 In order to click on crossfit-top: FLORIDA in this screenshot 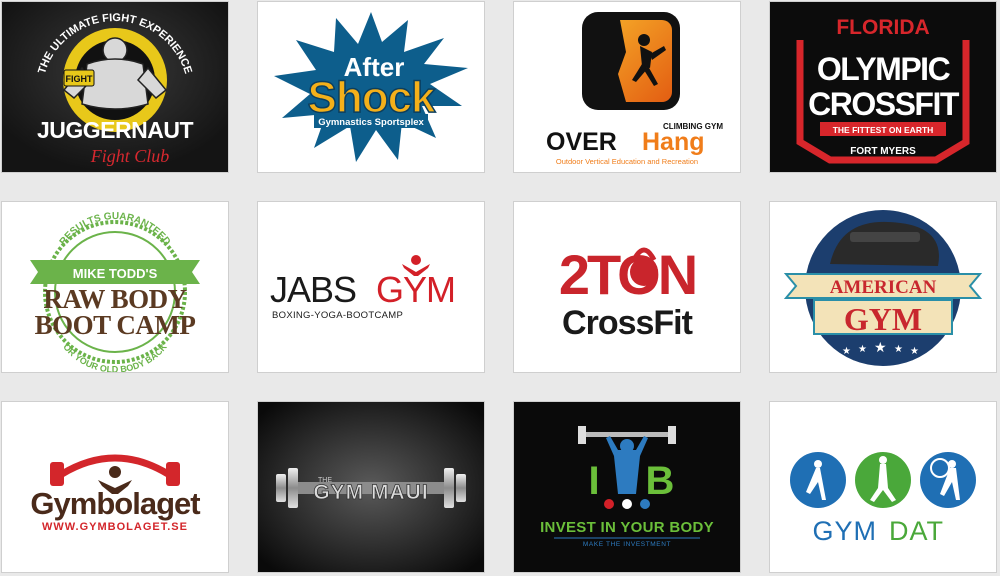, I will do `click(882, 27)`.